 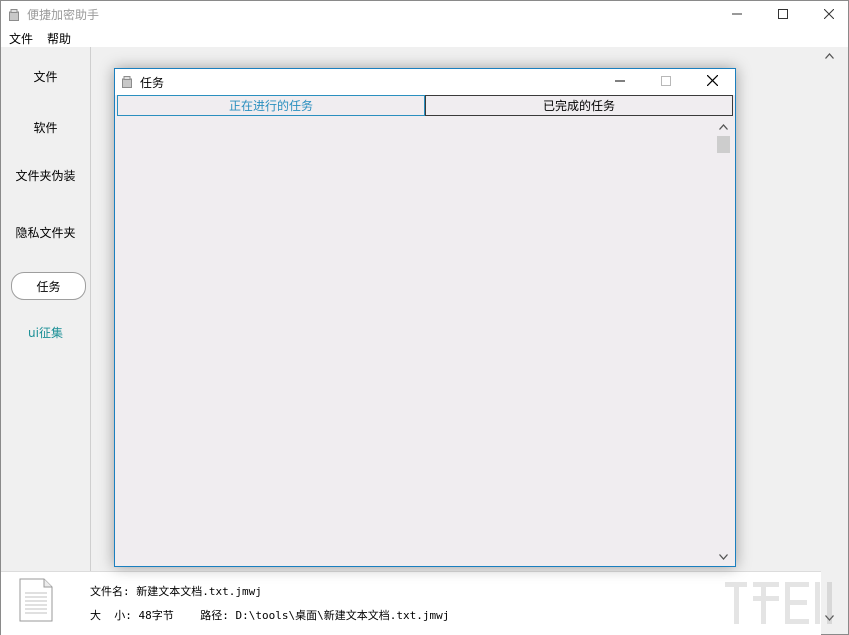 What do you see at coordinates (59, 38) in the screenshot?
I see `menu-help: 帮助` at bounding box center [59, 38].